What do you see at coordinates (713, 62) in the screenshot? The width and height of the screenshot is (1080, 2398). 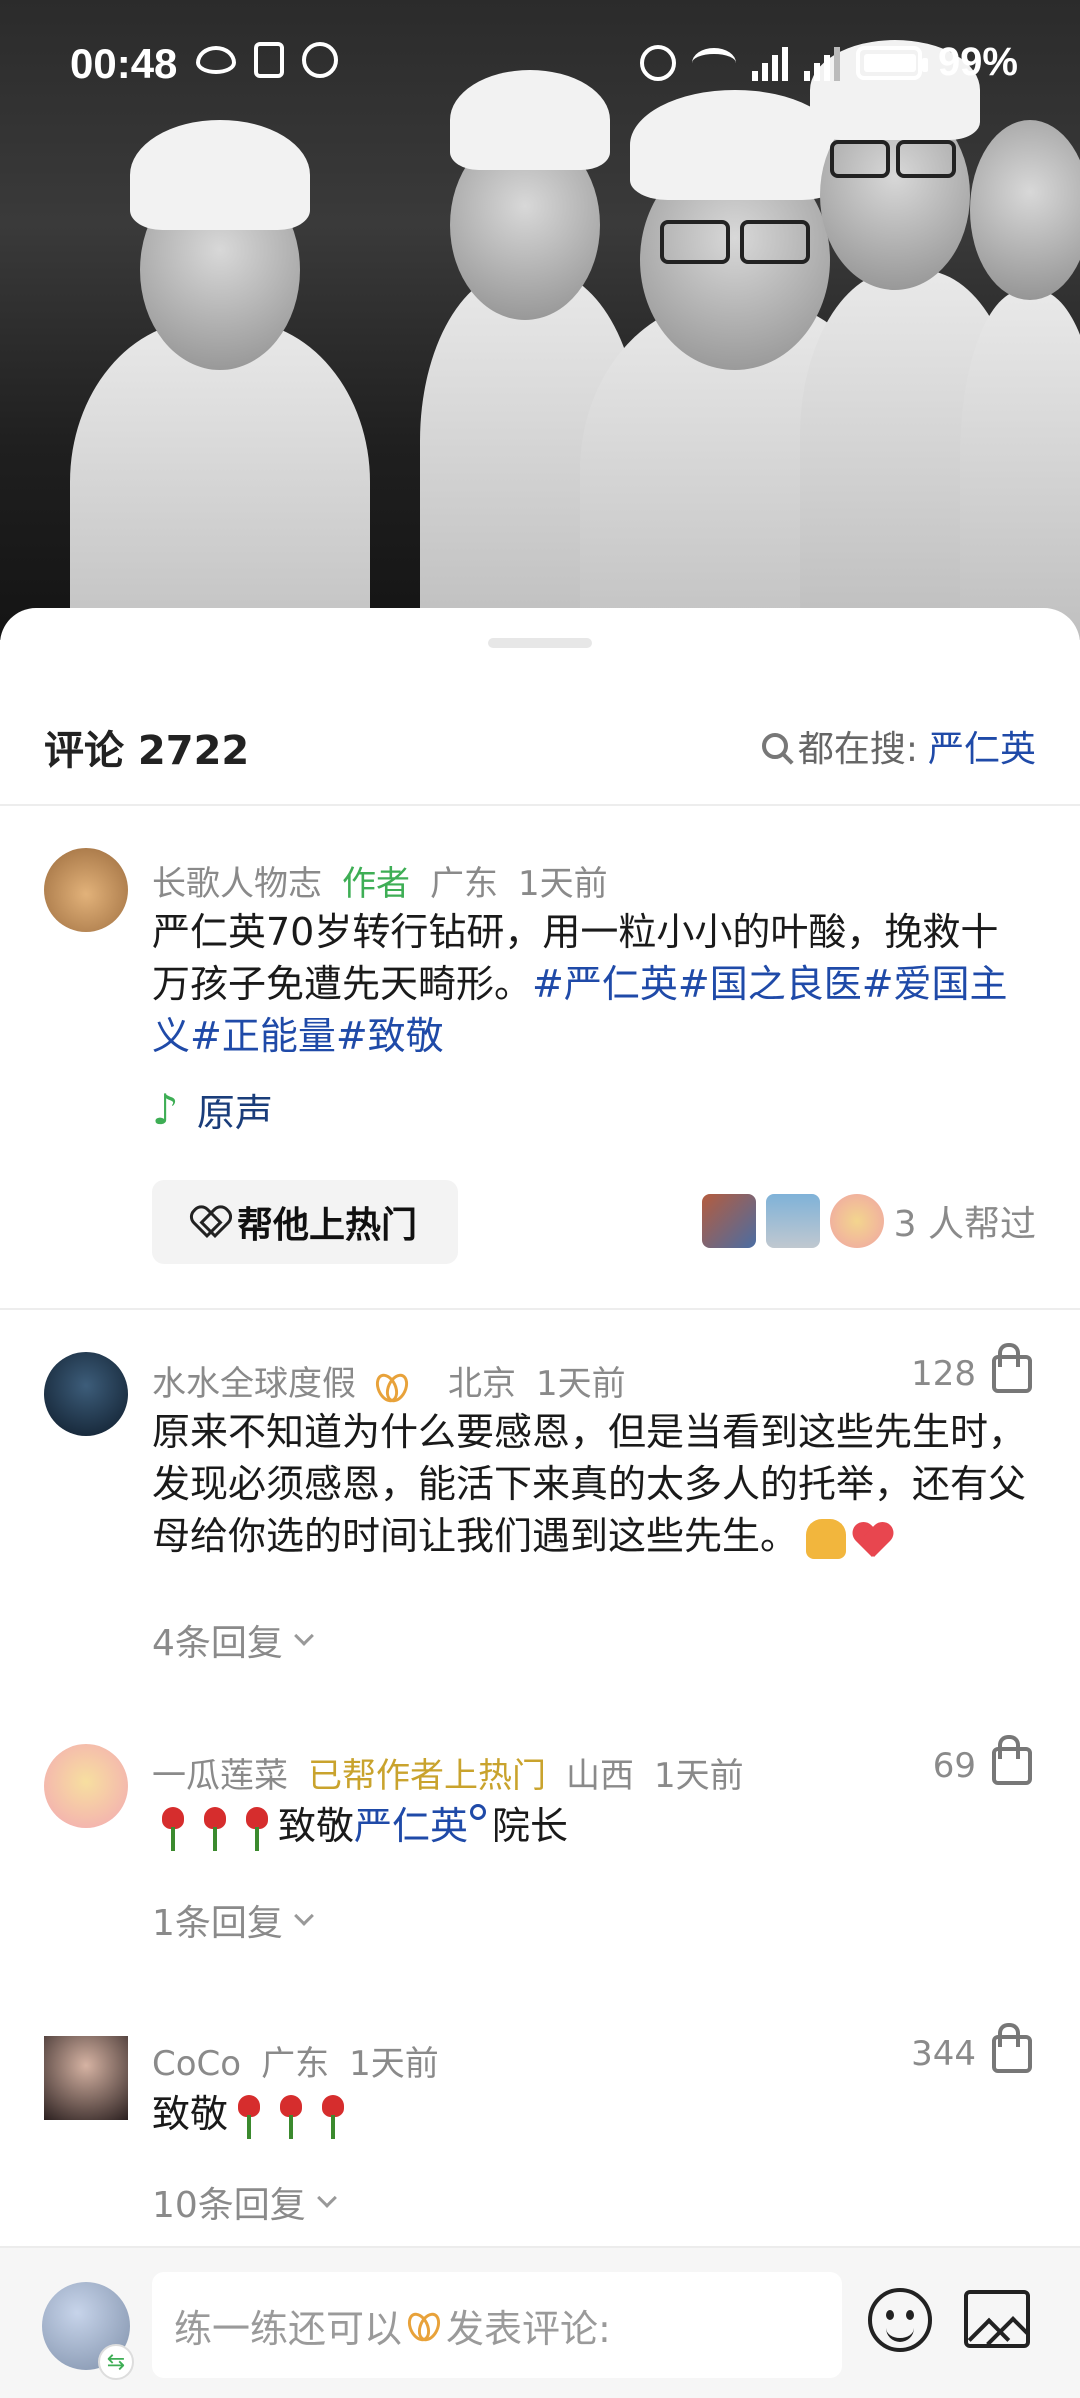 I see `wifi-icon` at bounding box center [713, 62].